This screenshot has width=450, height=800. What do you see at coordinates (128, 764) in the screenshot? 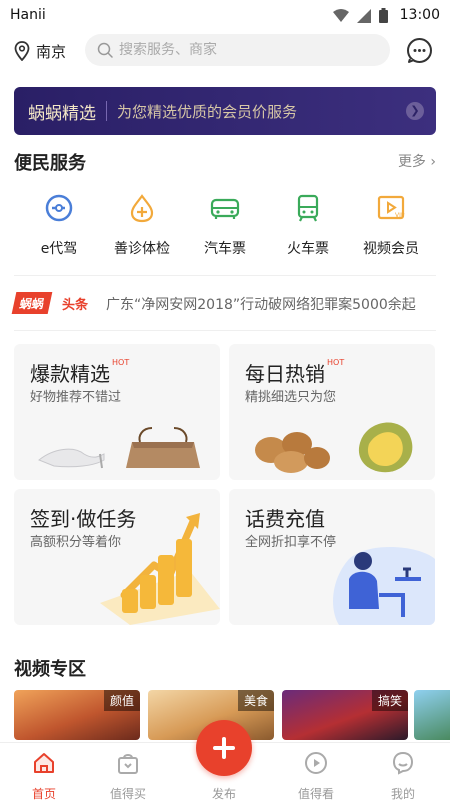
I see `shopping-bag-icon` at bounding box center [128, 764].